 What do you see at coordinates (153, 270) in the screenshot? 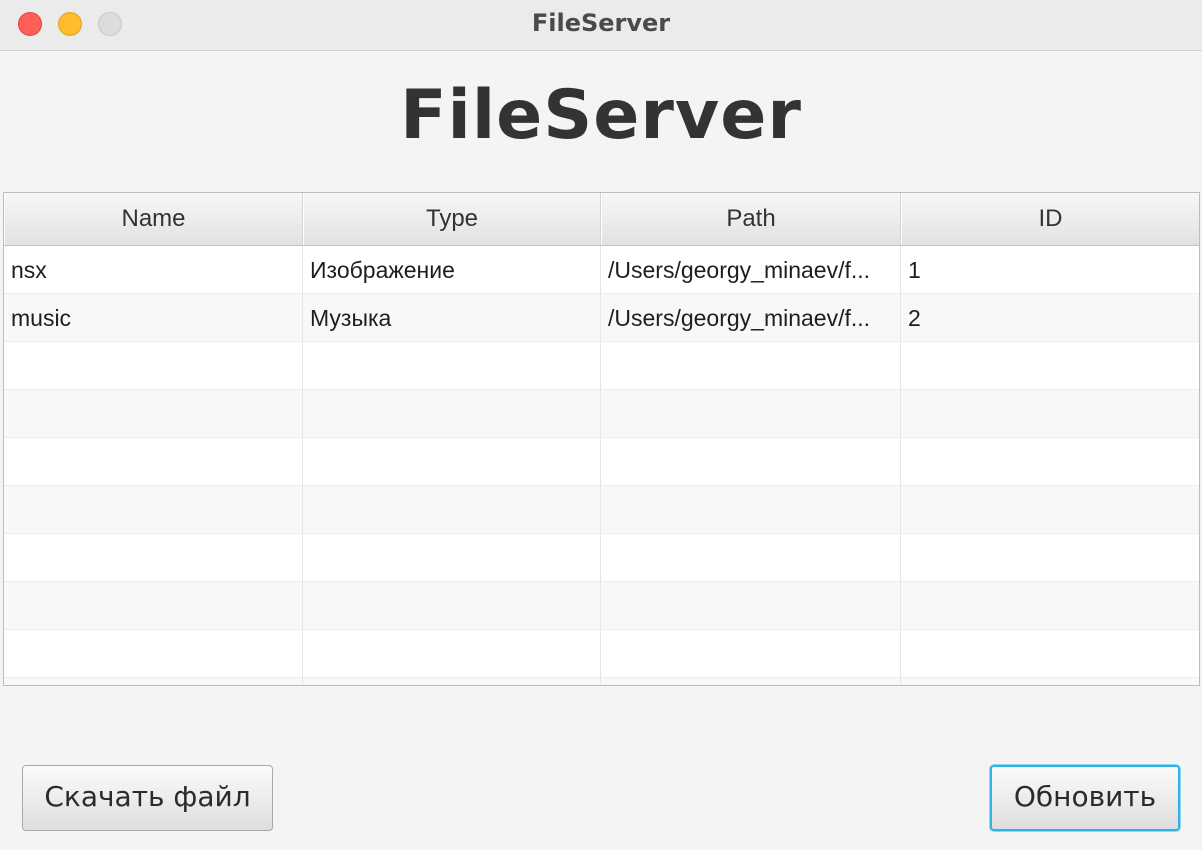
I see `cell-name: nsx` at bounding box center [153, 270].